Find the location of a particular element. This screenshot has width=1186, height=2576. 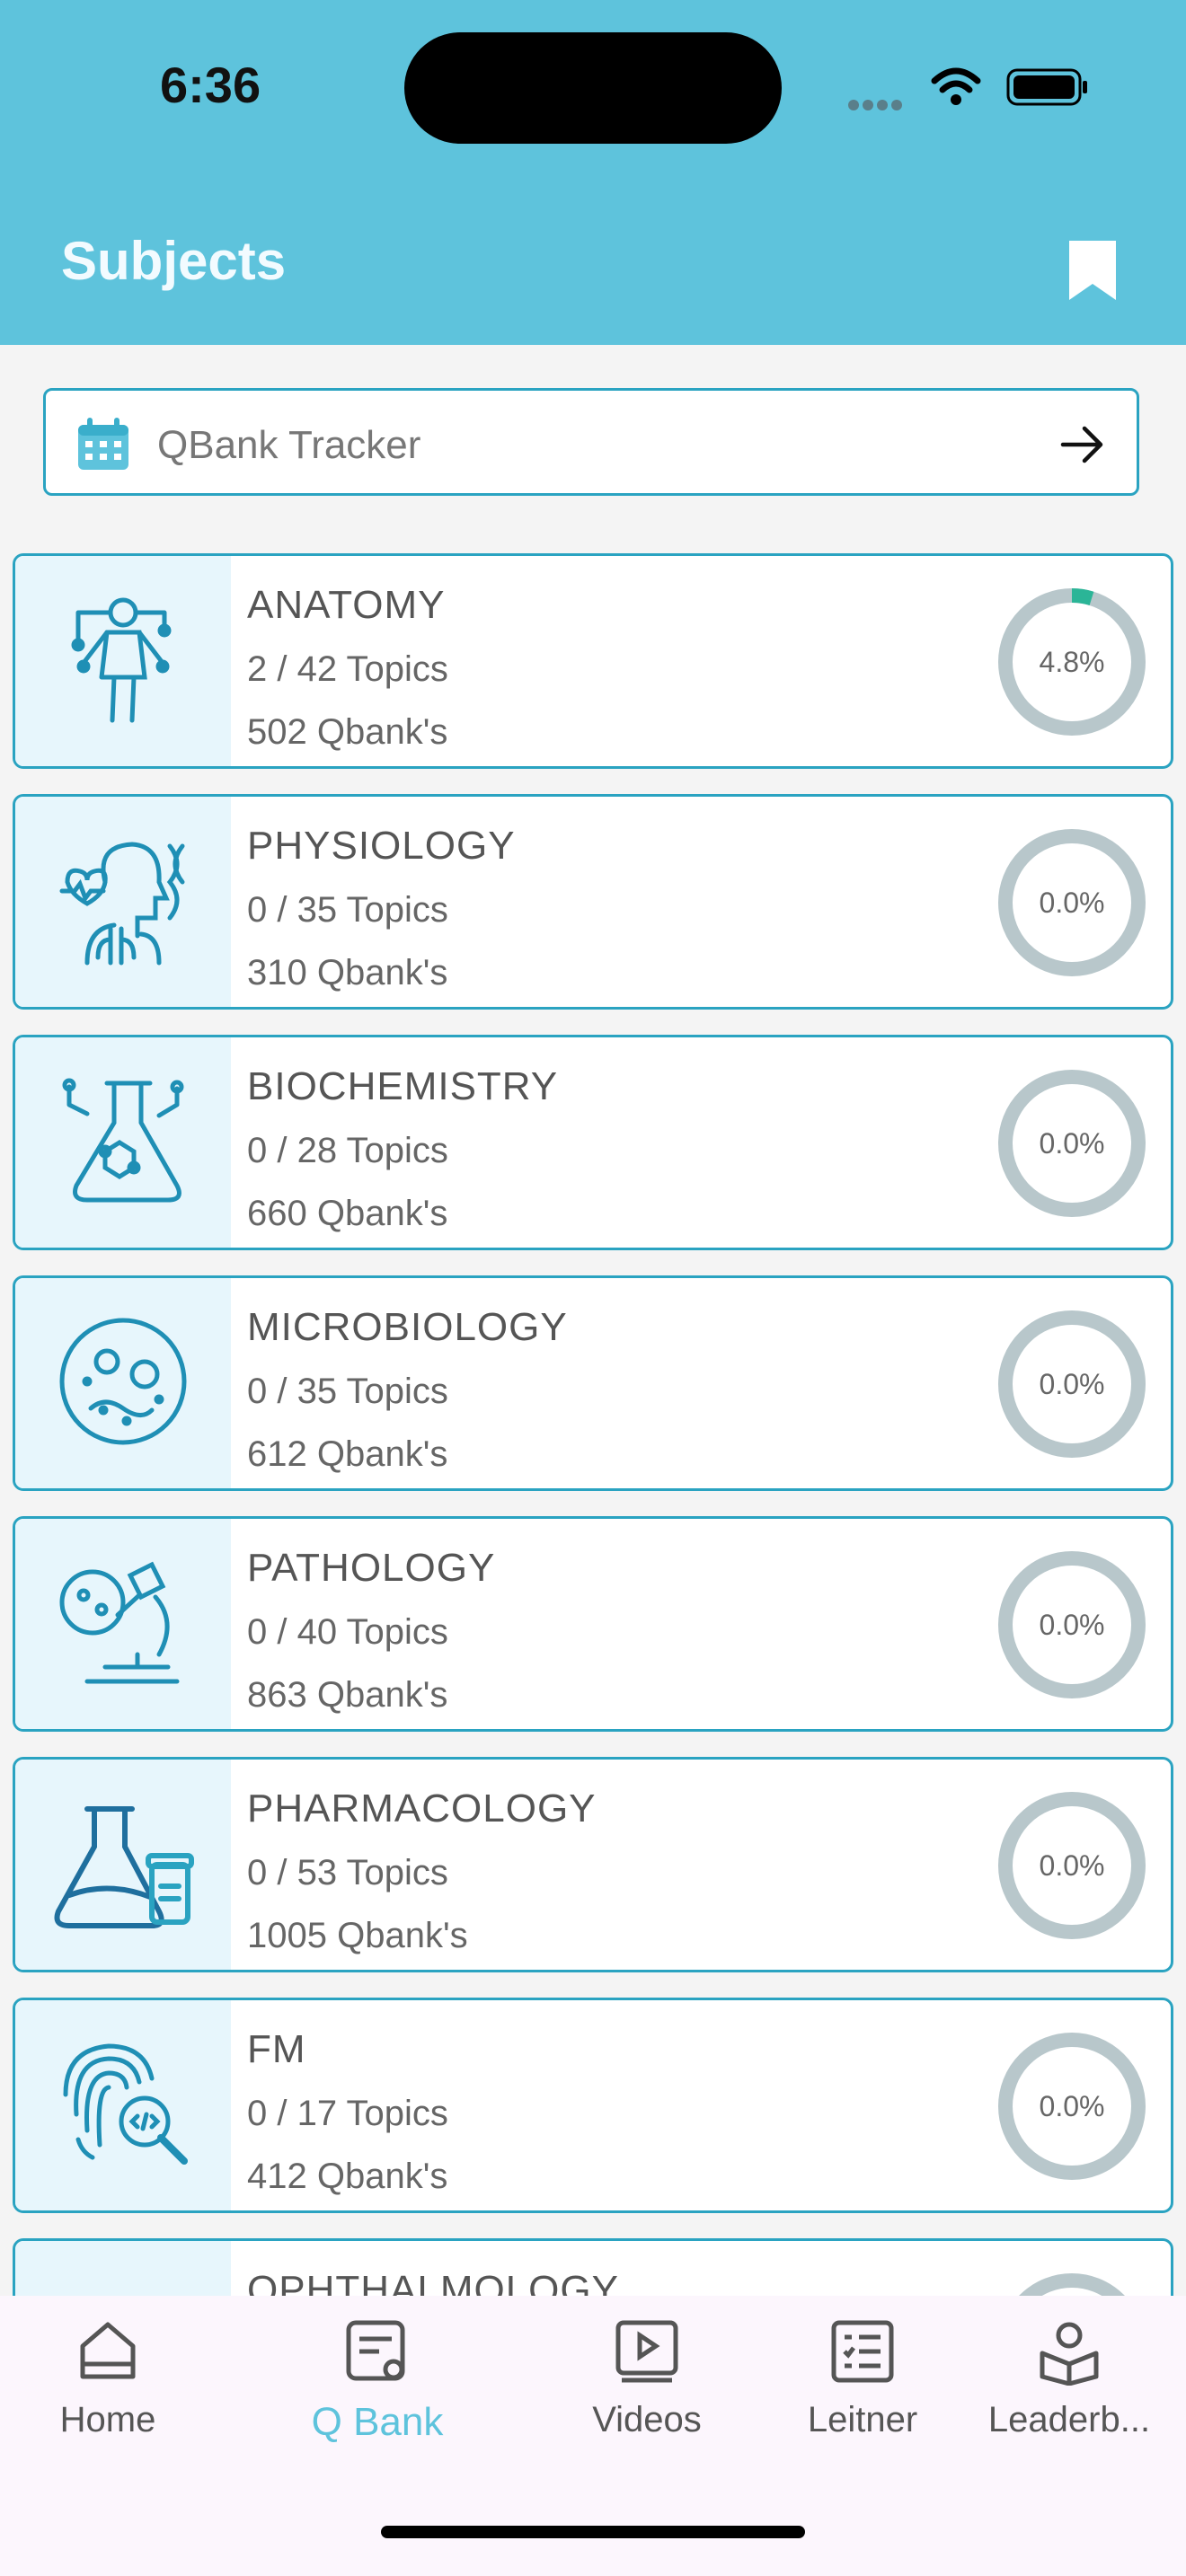

cellular-signal-icon is located at coordinates (879, 103).